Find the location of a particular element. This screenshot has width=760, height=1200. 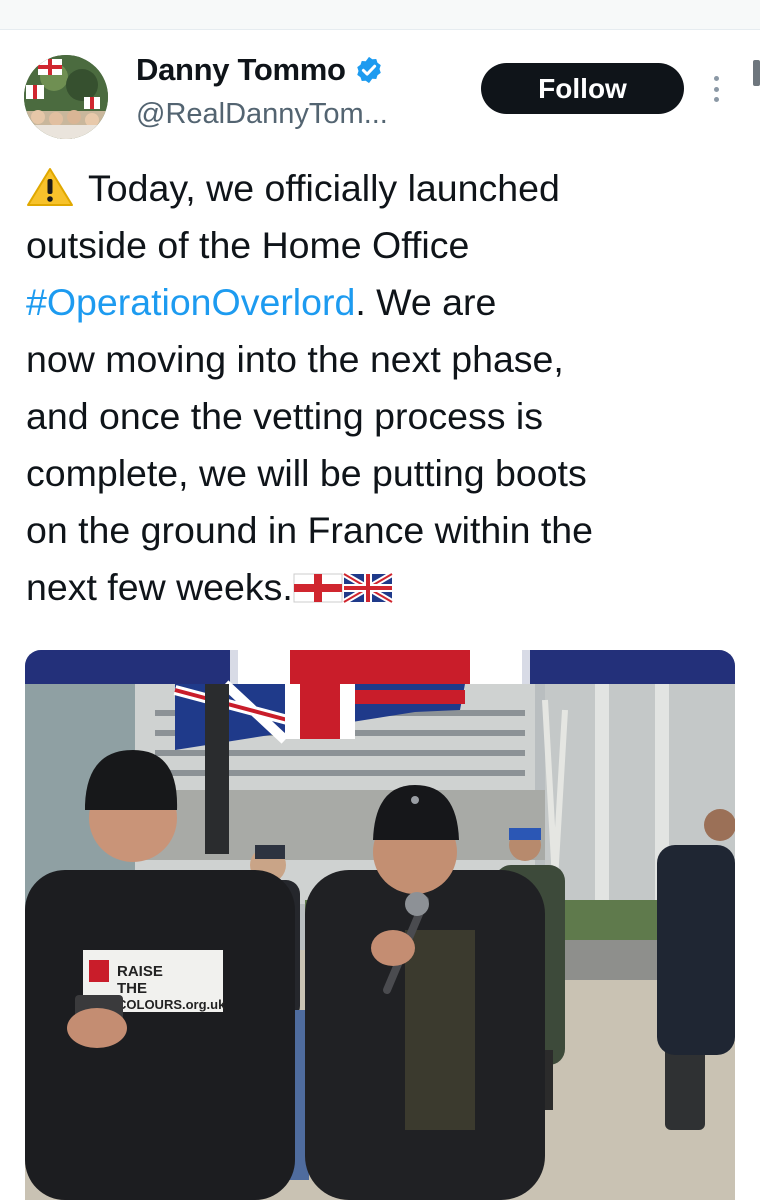

tweet-line-text: Today, we officially launched is located at coordinates (324, 188).